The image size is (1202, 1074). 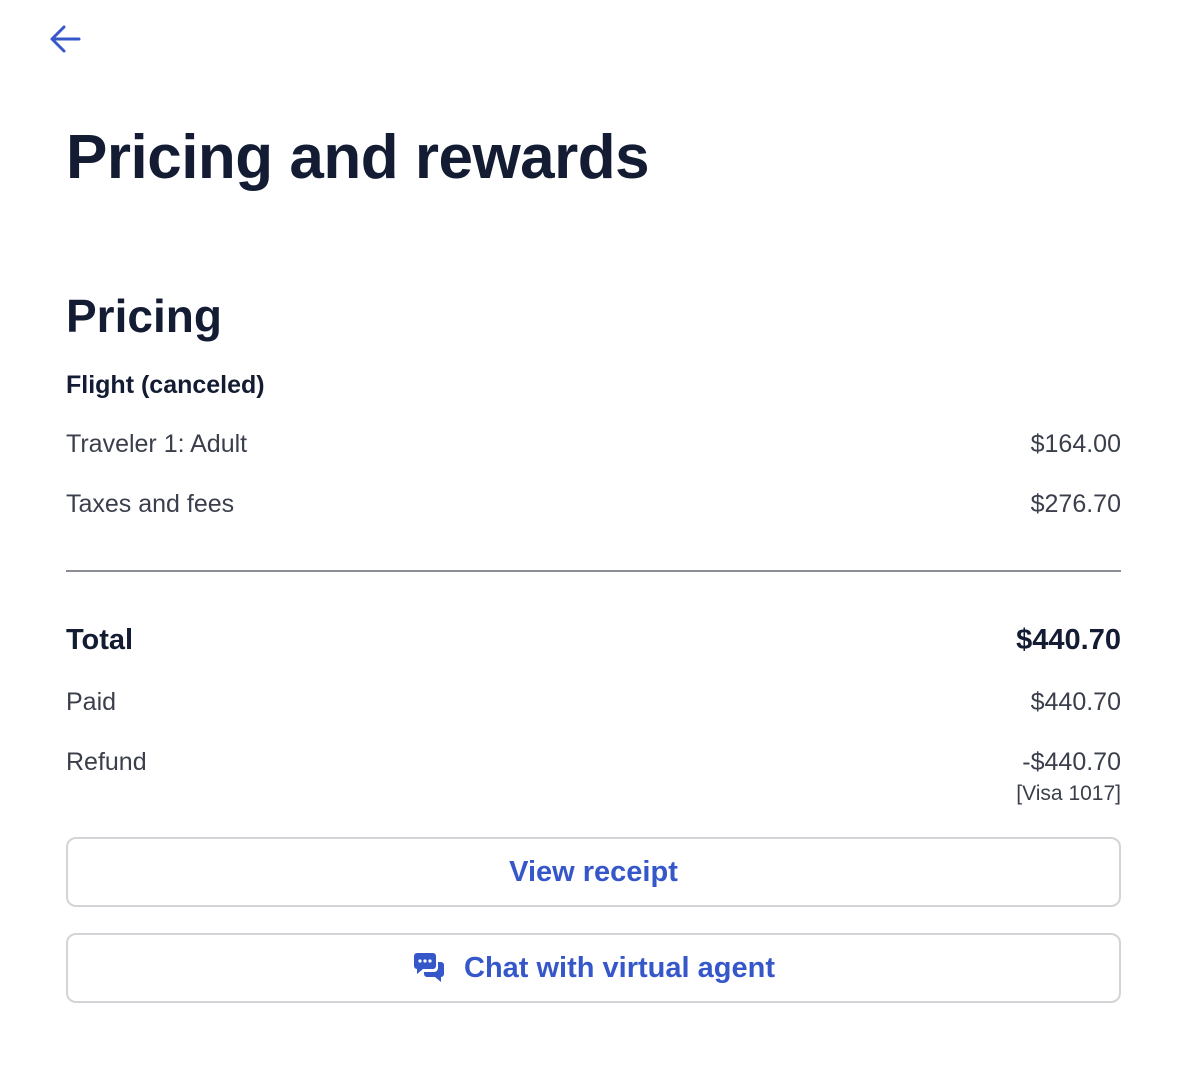 I want to click on refund-payment-method: [Visa 1017], so click(x=1068, y=793).